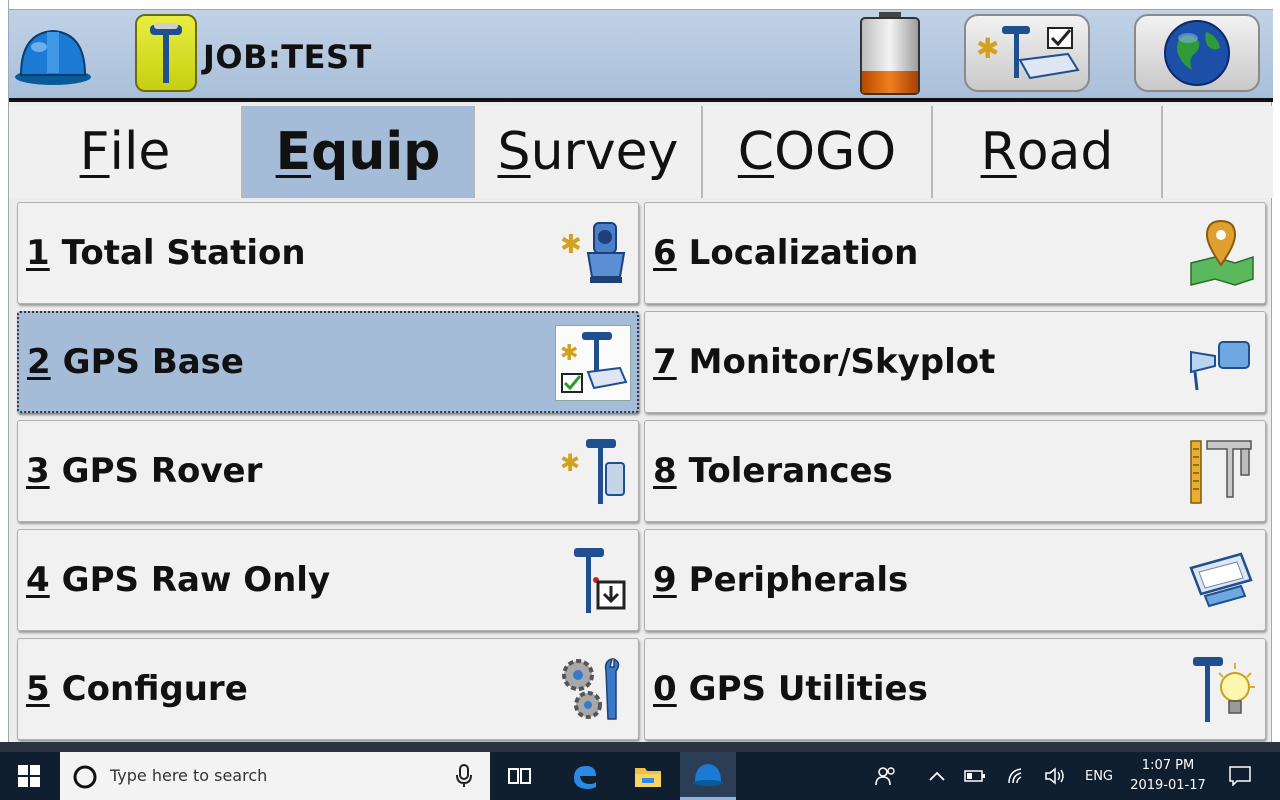 Image resolution: width=1280 pixels, height=800 pixels. Describe the element at coordinates (183, 253) in the screenshot. I see `menu-text: Total Station` at that location.